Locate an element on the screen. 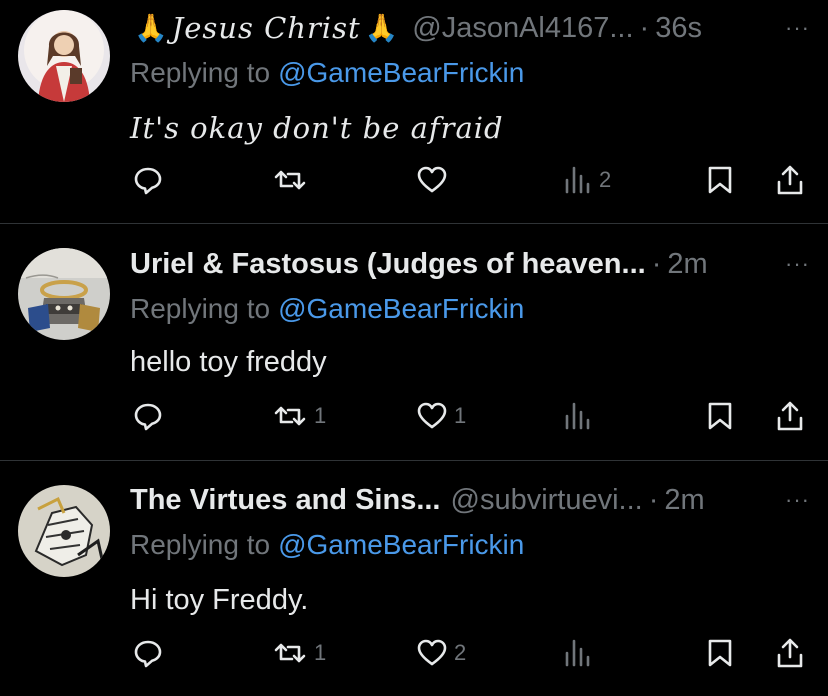 This screenshot has width=828, height=696. views-button: 2 is located at coordinates (587, 180).